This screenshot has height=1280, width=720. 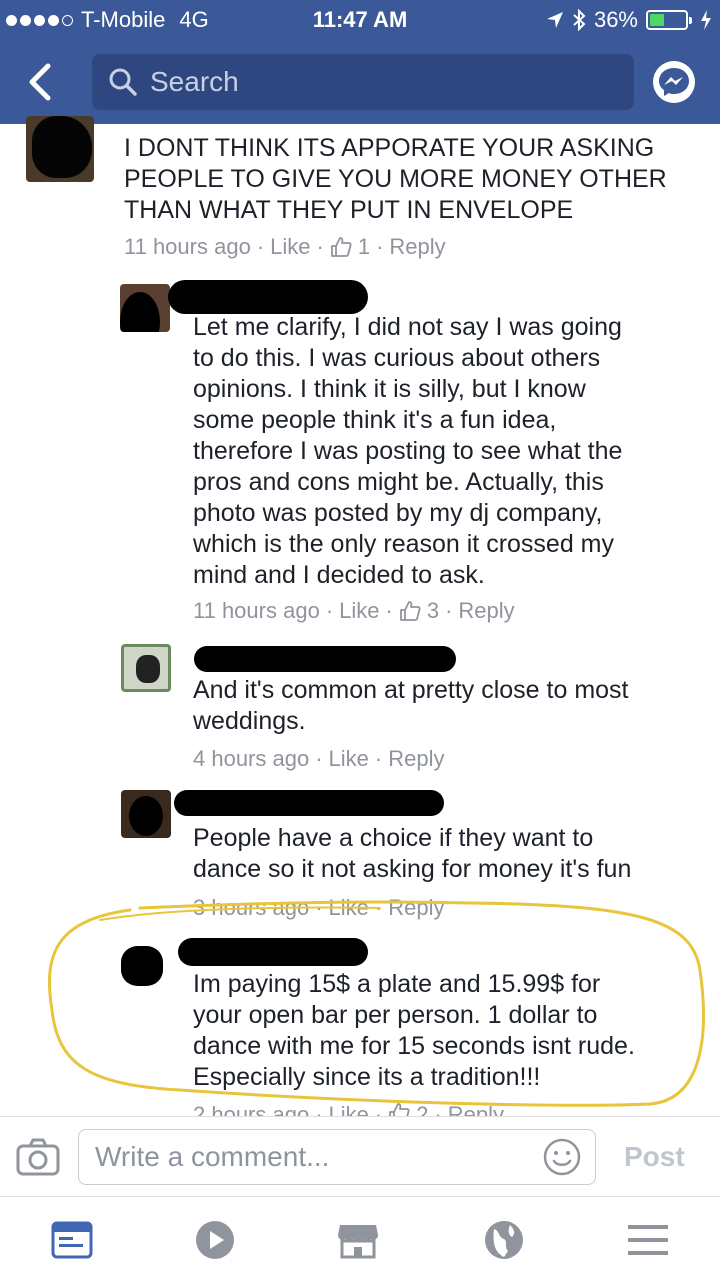 I want to click on location-icon, so click(x=554, y=20).